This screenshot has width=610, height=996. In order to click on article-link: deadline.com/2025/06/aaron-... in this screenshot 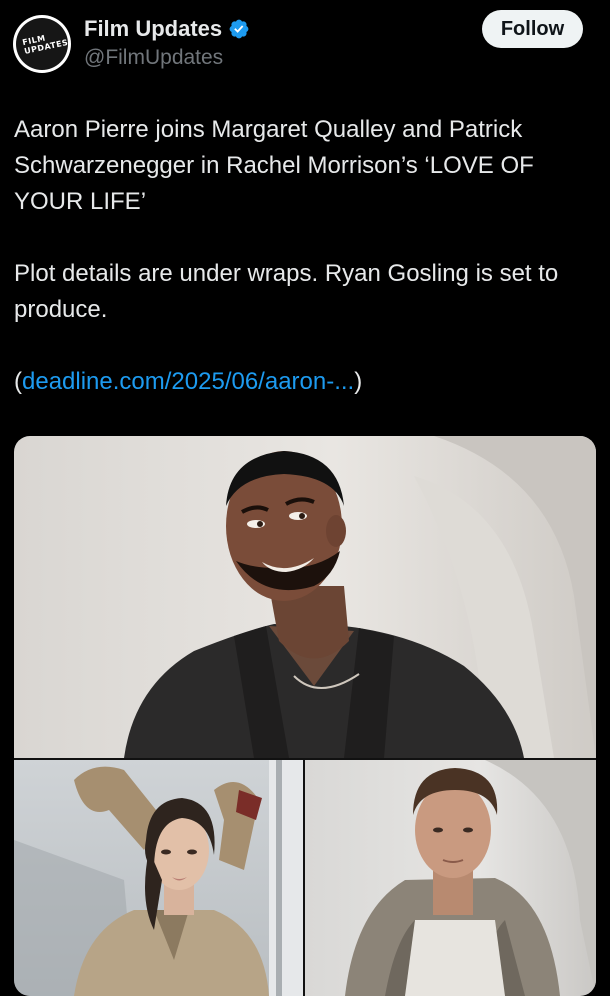, I will do `click(188, 381)`.